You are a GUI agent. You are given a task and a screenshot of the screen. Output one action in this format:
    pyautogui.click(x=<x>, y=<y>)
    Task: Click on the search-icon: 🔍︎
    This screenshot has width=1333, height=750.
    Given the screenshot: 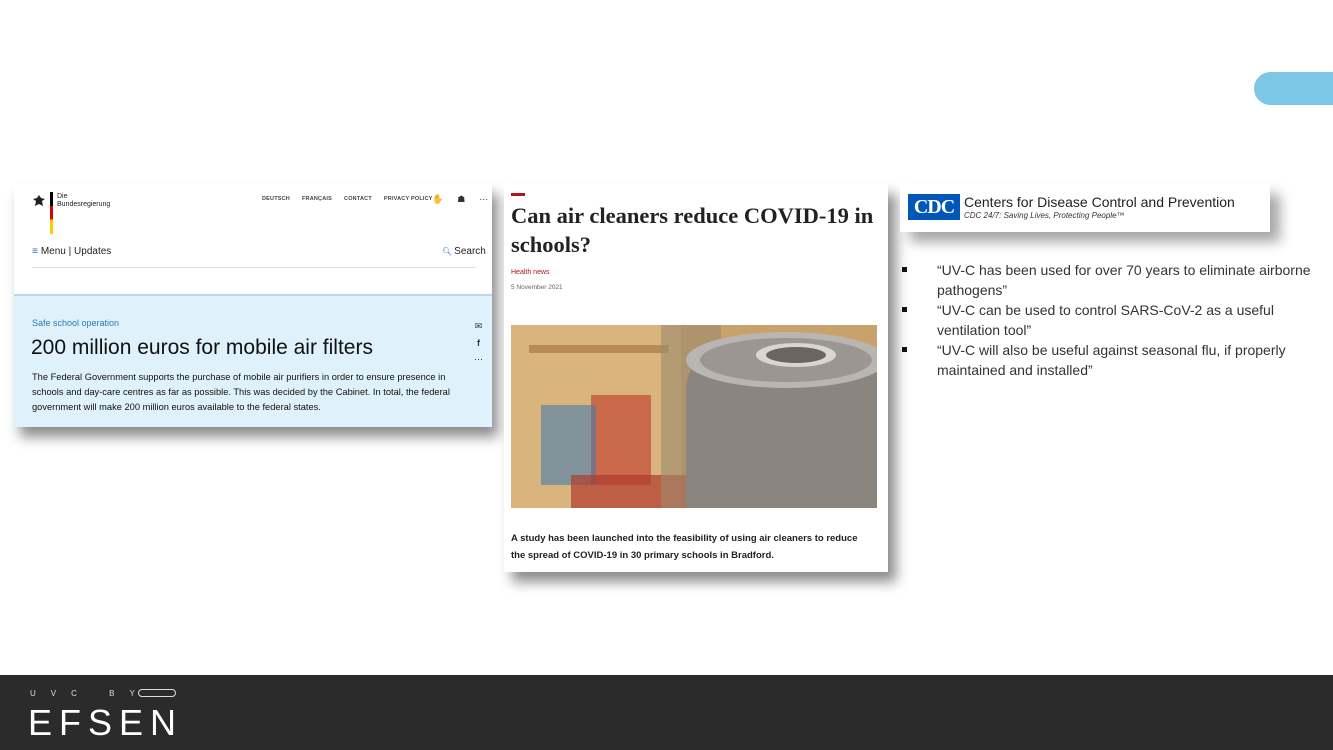 What is the action you would take?
    pyautogui.click(x=447, y=251)
    